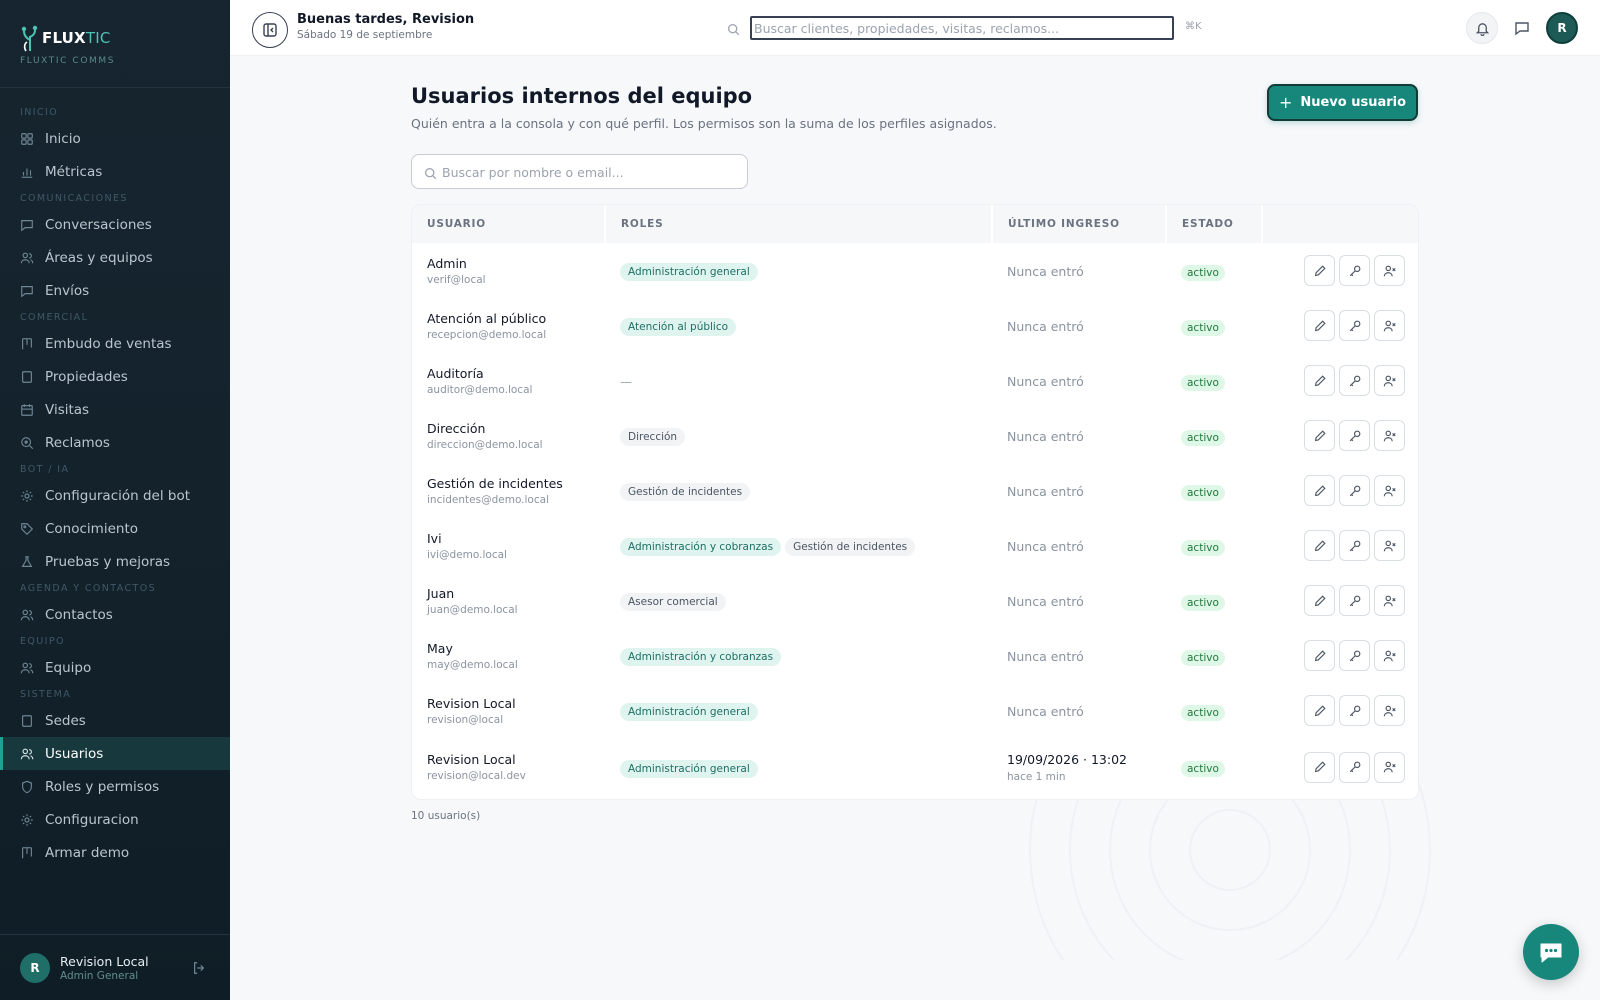 The image size is (1600, 1000). Describe the element at coordinates (115, 614) in the screenshot. I see `sidebar-item-contactos: Contactos` at that location.